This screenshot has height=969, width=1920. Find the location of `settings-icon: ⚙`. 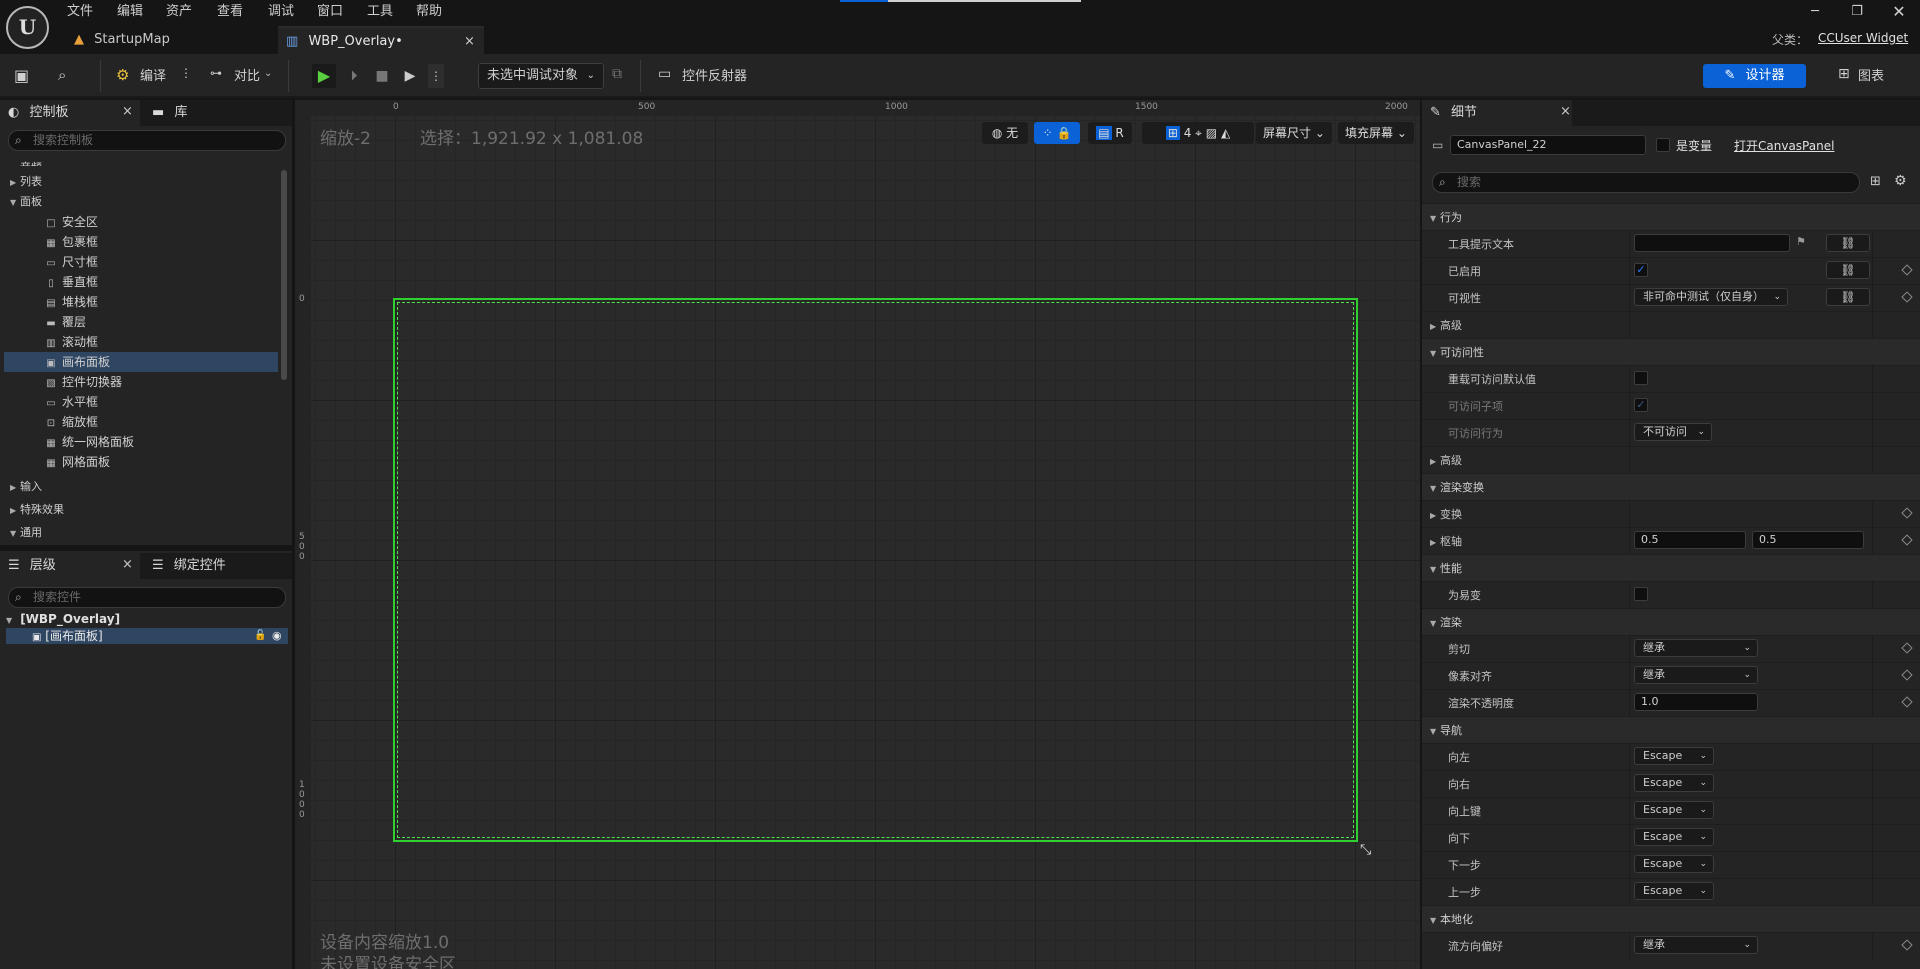

settings-icon: ⚙ is located at coordinates (1900, 181).